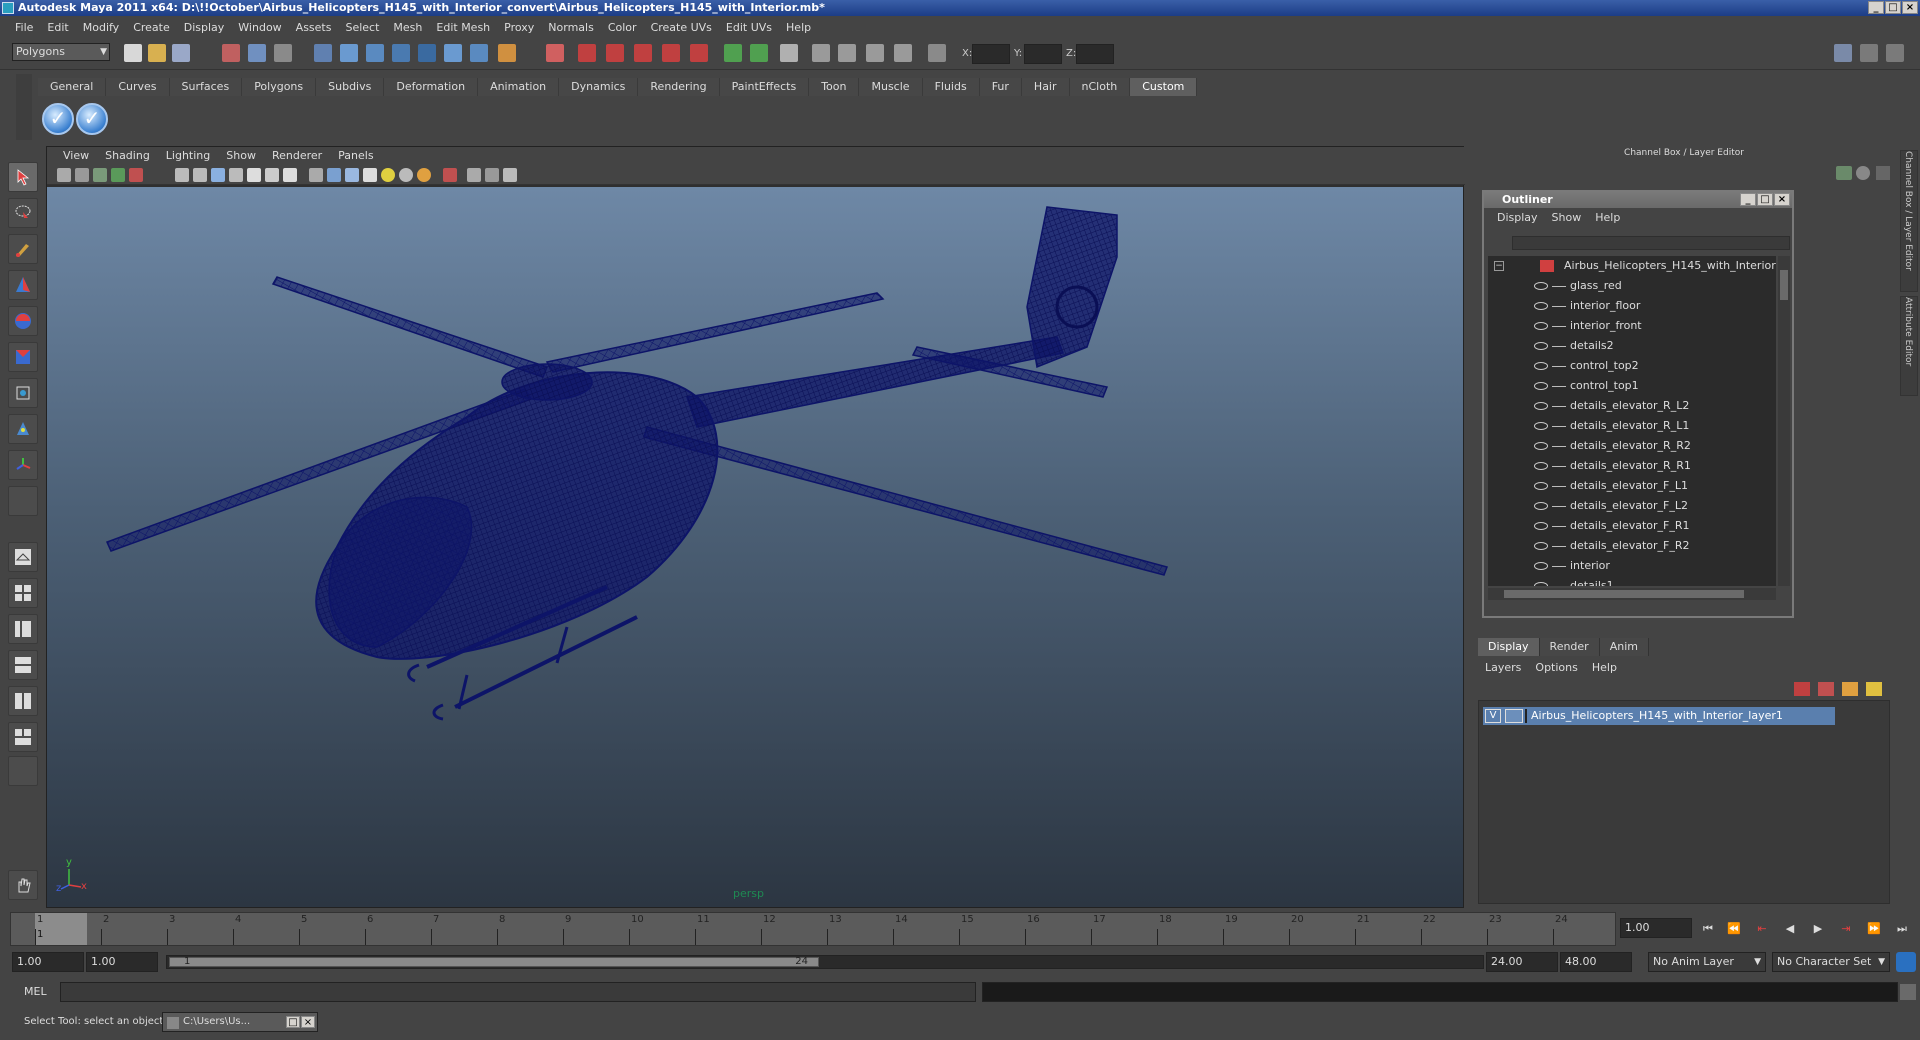 This screenshot has height=1040, width=1920. Describe the element at coordinates (23, 701) in the screenshot. I see `hypershade-persp-layout` at that location.